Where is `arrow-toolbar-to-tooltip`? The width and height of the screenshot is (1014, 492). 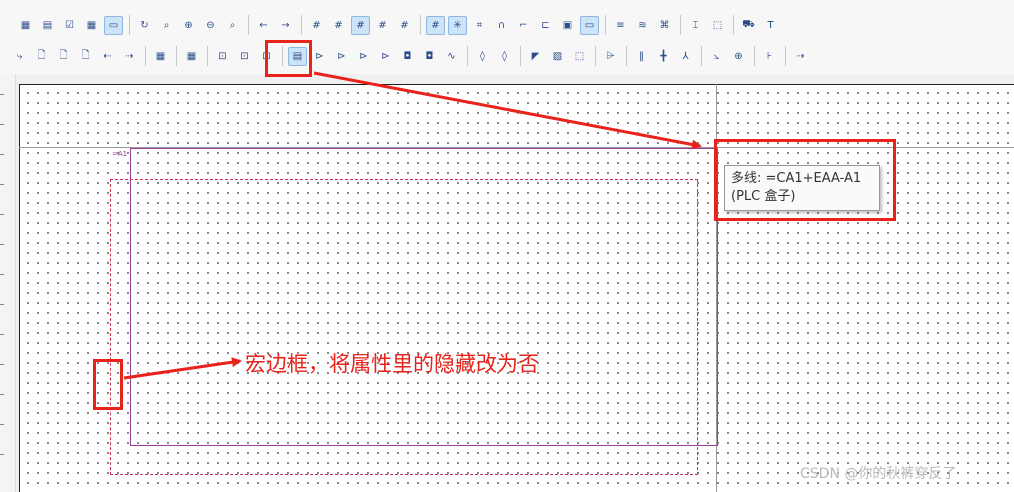
arrow-toolbar-to-tooltip is located at coordinates (507, 110).